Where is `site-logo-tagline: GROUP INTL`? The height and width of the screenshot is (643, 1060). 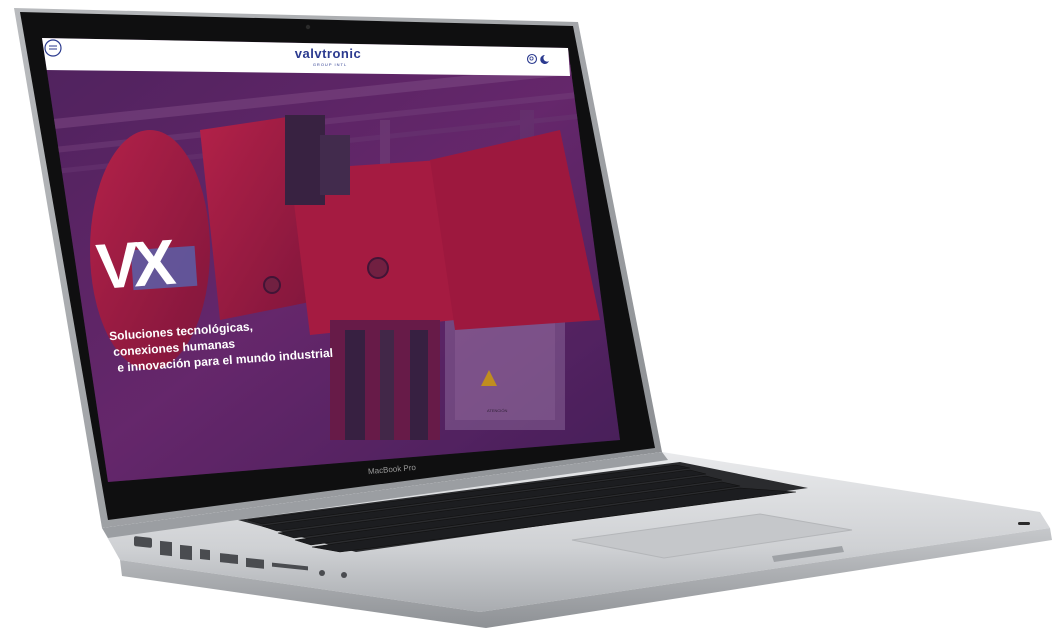
site-logo-tagline: GROUP INTL is located at coordinates (330, 64).